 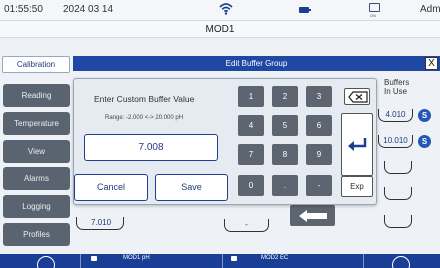 I want to click on key-5: 5, so click(x=285, y=125).